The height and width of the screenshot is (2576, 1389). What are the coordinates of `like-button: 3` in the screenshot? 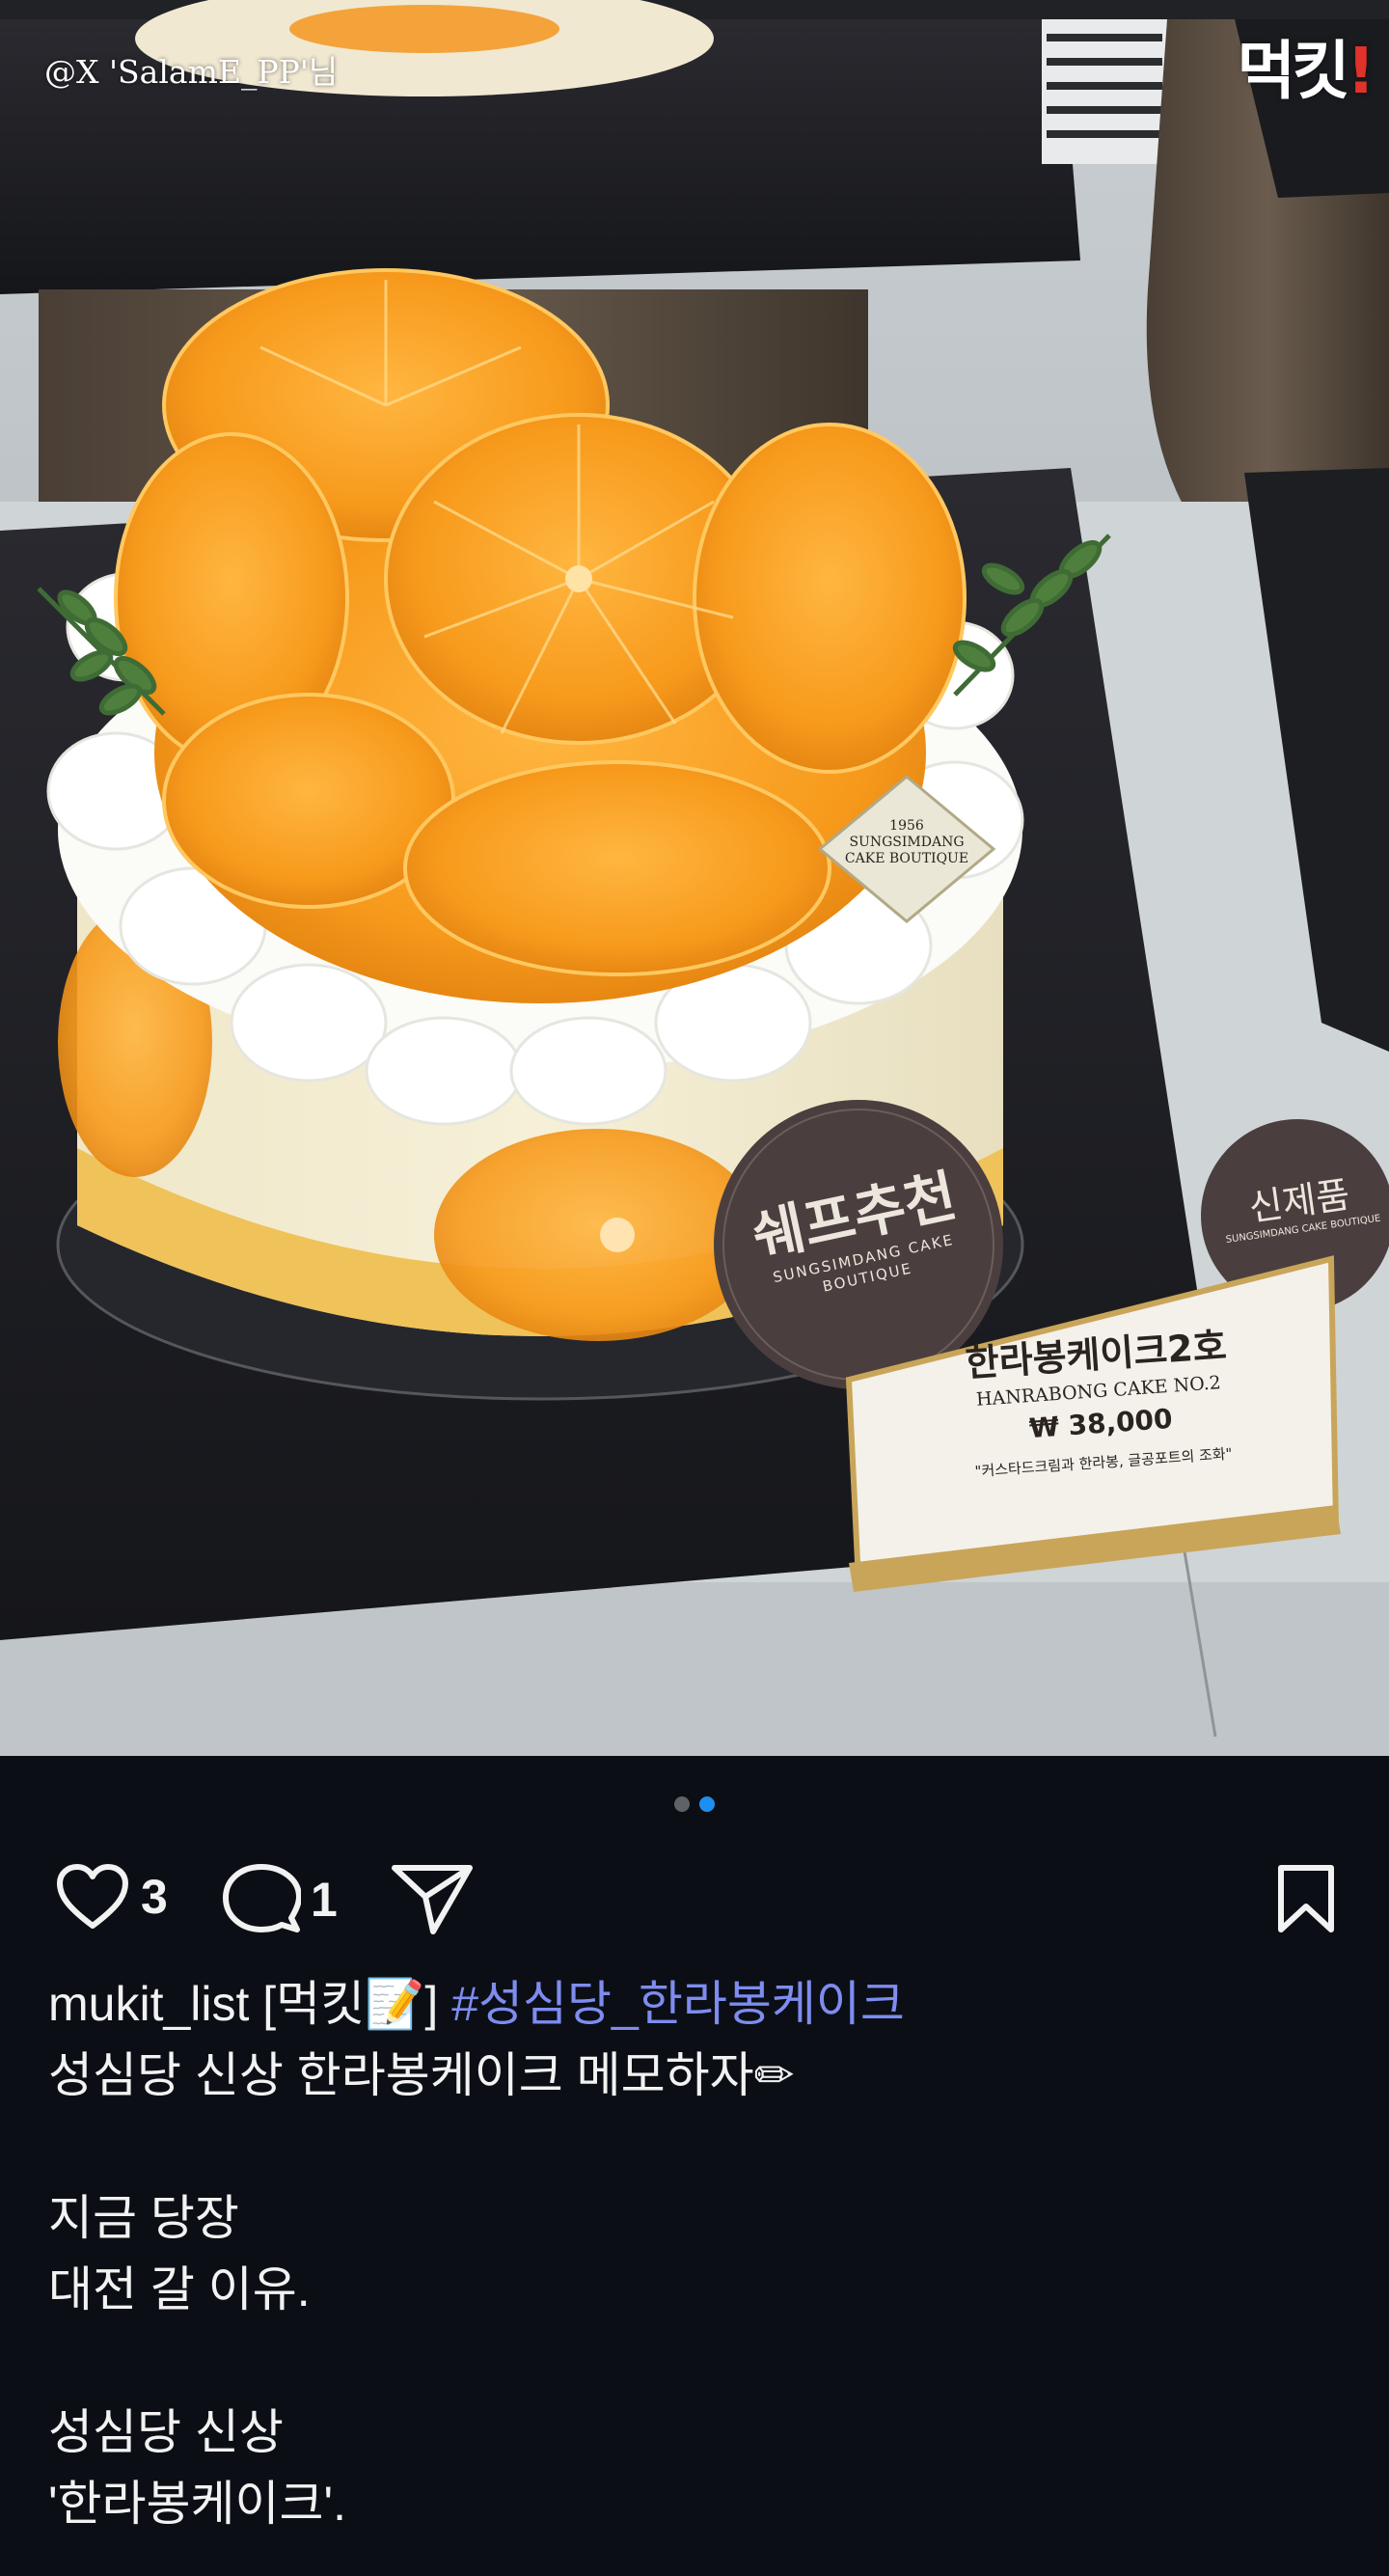 It's located at (111, 1897).